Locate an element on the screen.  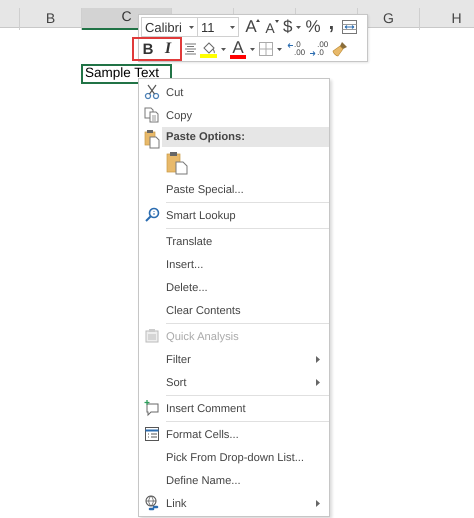
up-caret-icon is located at coordinates (258, 20).